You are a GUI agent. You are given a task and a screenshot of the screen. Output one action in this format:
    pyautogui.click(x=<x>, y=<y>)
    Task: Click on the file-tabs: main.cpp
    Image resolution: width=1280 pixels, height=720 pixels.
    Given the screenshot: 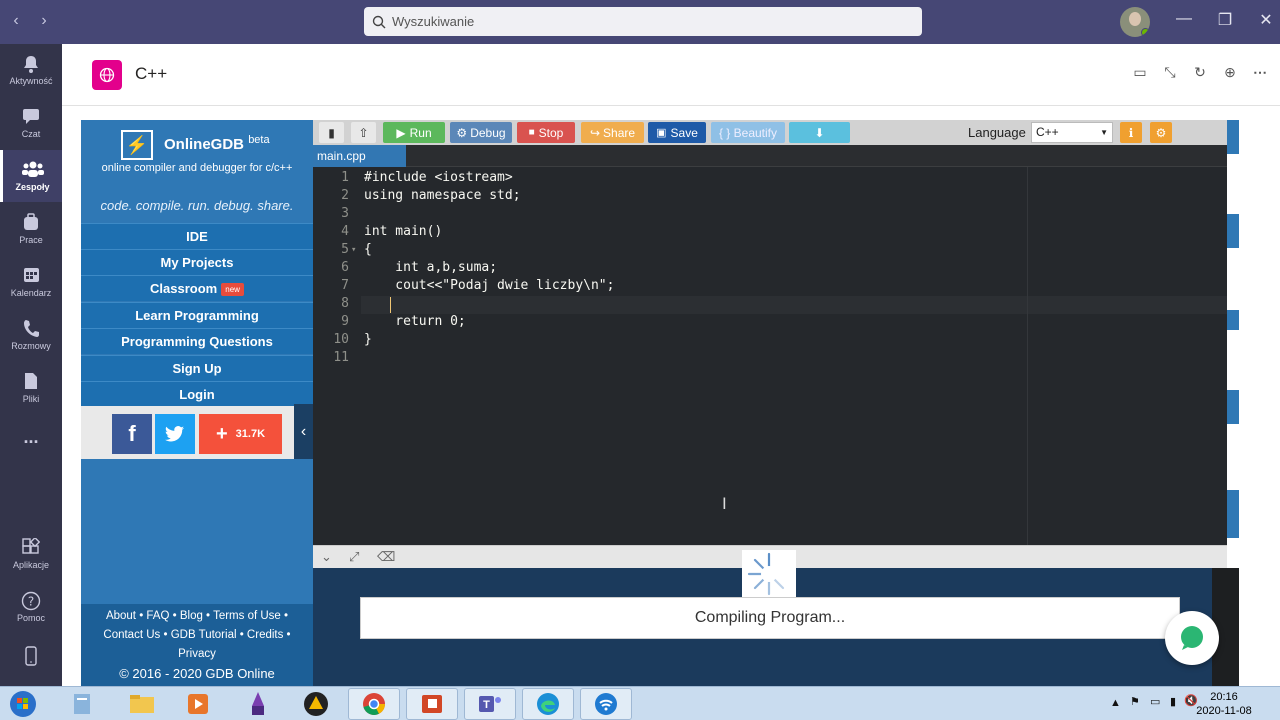 What is the action you would take?
    pyautogui.click(x=770, y=156)
    